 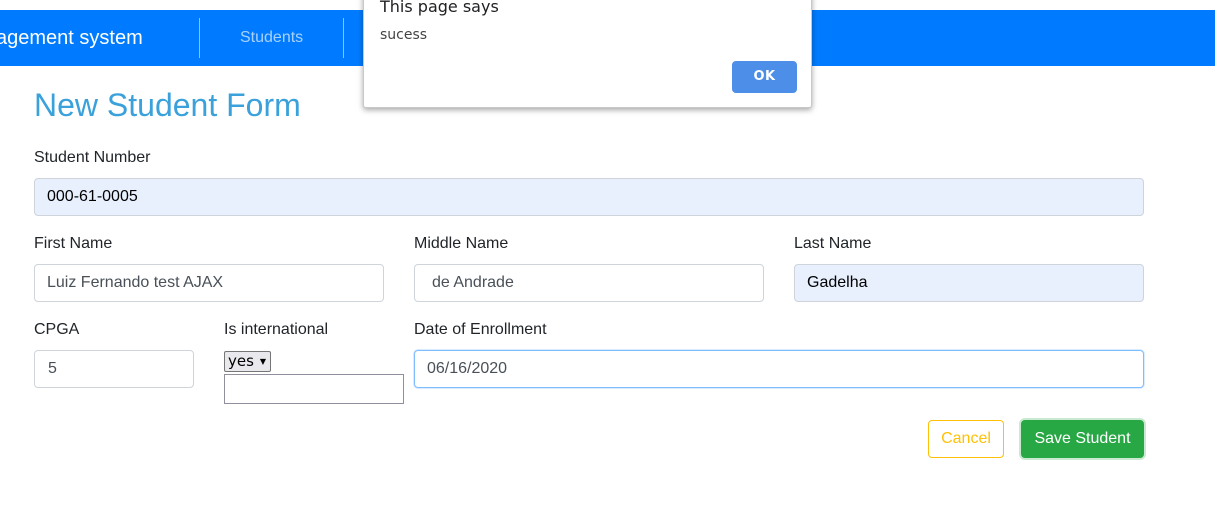 What do you see at coordinates (276, 329) in the screenshot?
I see `is-international-label: Is international` at bounding box center [276, 329].